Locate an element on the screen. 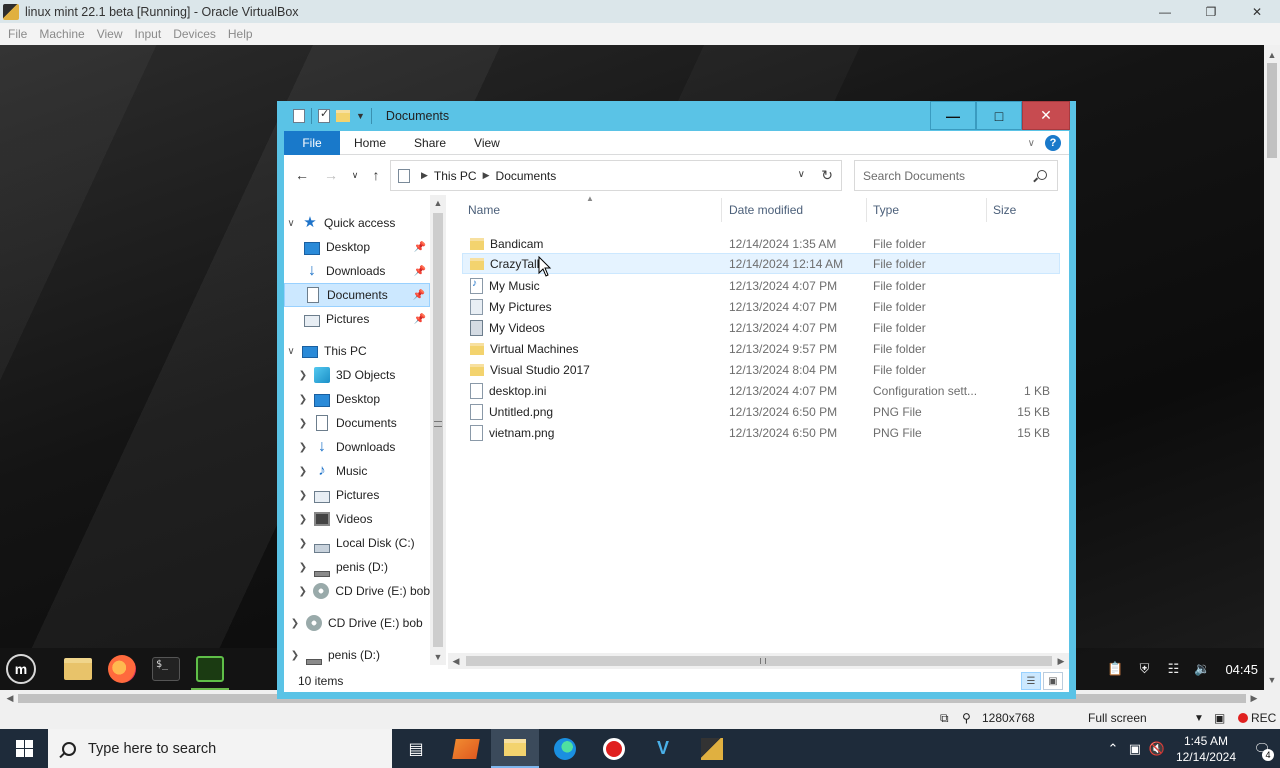  vbox-menu-input: Input is located at coordinates (148, 34).